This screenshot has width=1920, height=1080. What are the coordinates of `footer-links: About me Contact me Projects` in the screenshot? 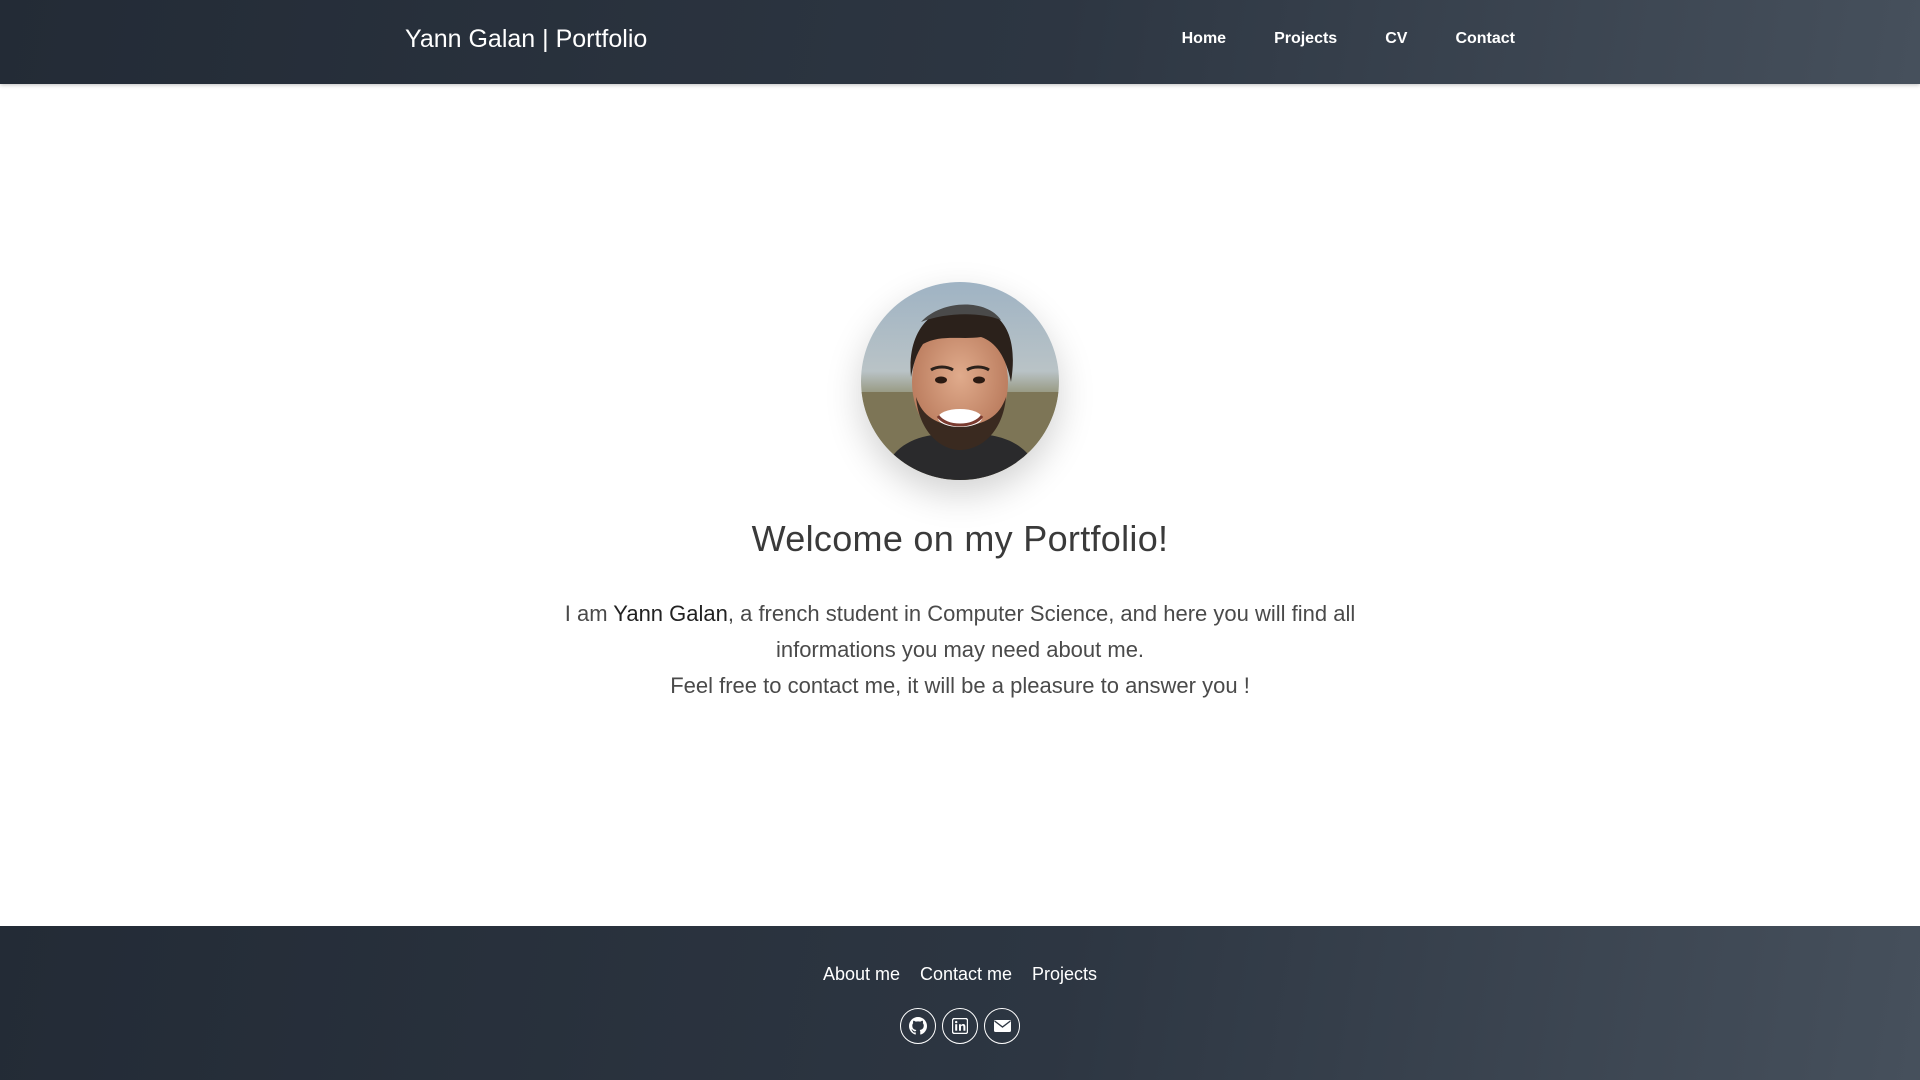 It's located at (960, 974).